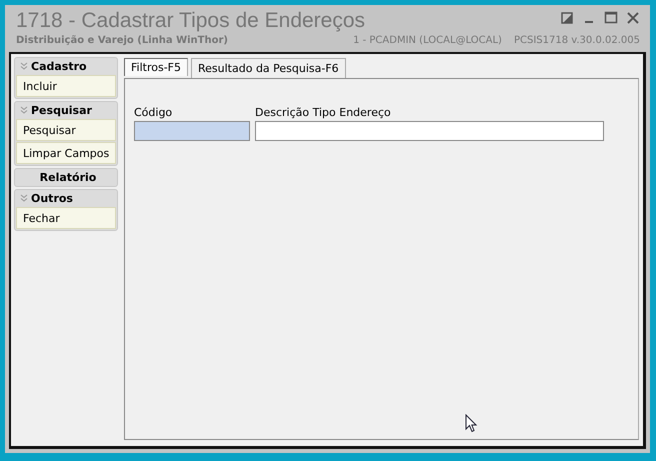  What do you see at coordinates (191, 21) in the screenshot?
I see `window-title: 1718 - Cadastrar Tipos de Endereços` at bounding box center [191, 21].